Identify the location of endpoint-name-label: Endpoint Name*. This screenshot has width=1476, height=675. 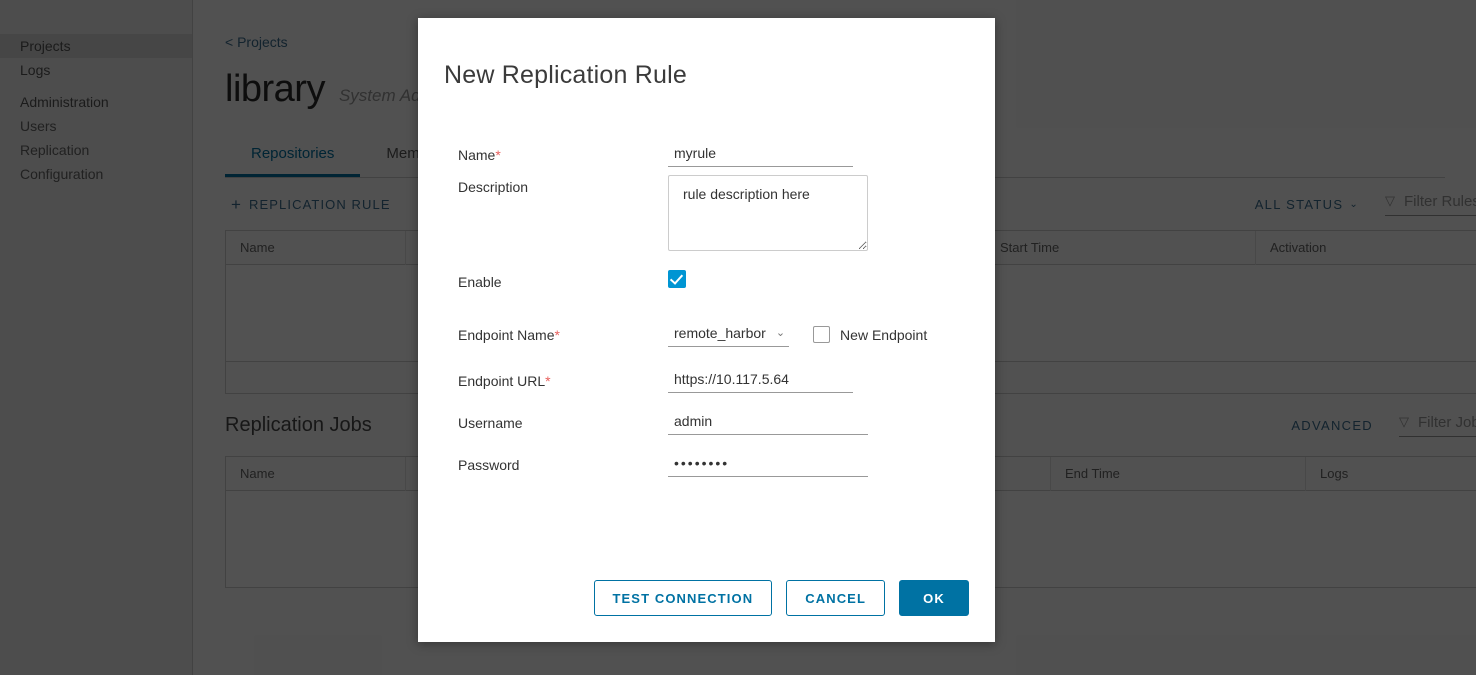
(563, 333).